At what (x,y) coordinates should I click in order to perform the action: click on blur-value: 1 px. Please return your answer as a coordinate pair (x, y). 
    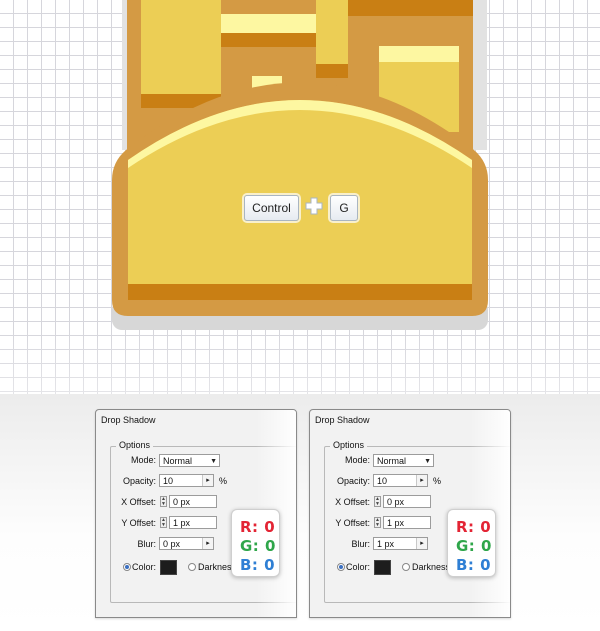
    Looking at the image, I should click on (386, 544).